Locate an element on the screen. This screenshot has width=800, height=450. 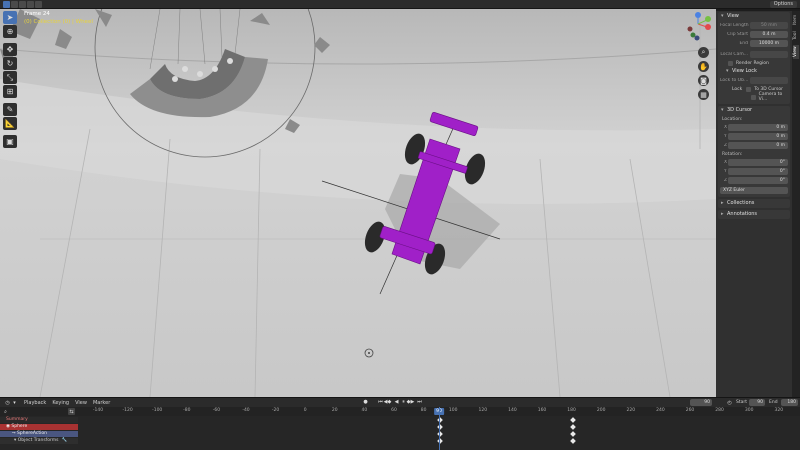
add-cube-icon: ▣ is located at coordinates (10, 141).